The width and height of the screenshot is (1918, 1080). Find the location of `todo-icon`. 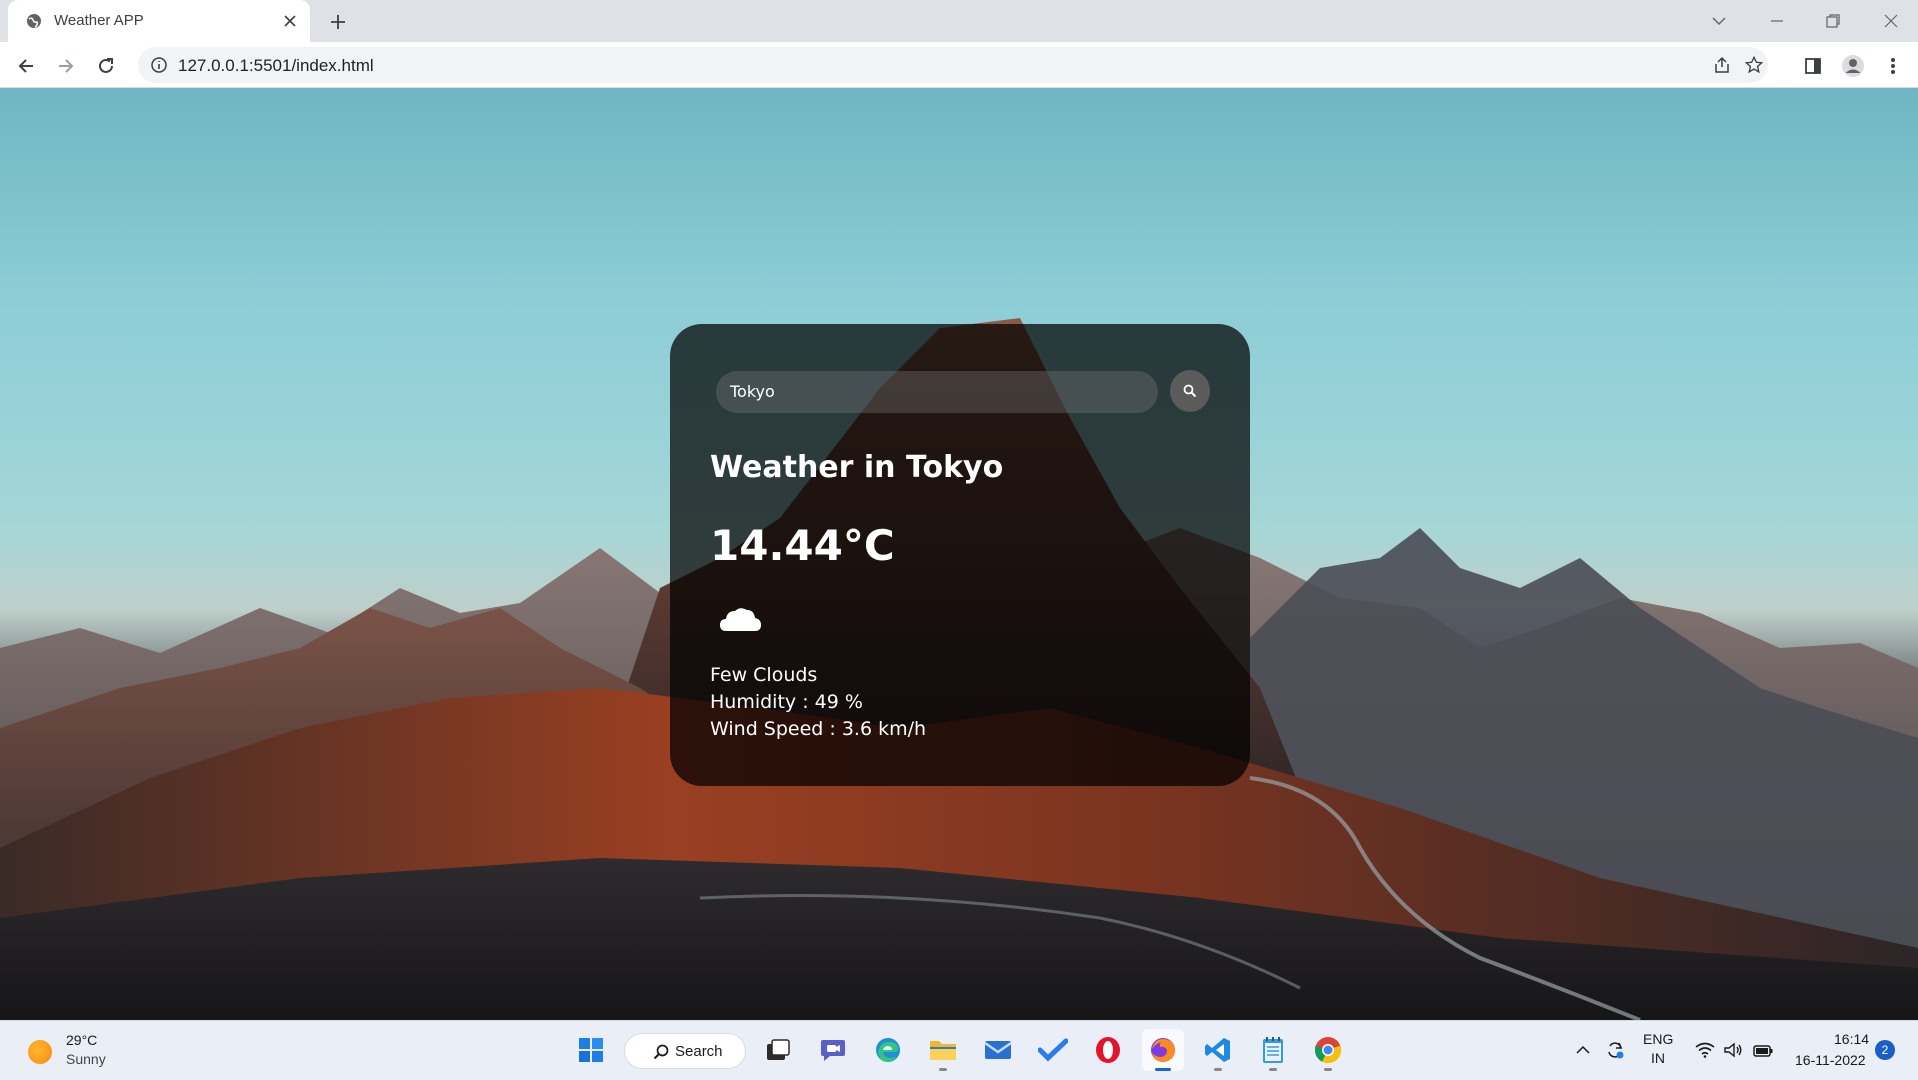

todo-icon is located at coordinates (1053, 1050).